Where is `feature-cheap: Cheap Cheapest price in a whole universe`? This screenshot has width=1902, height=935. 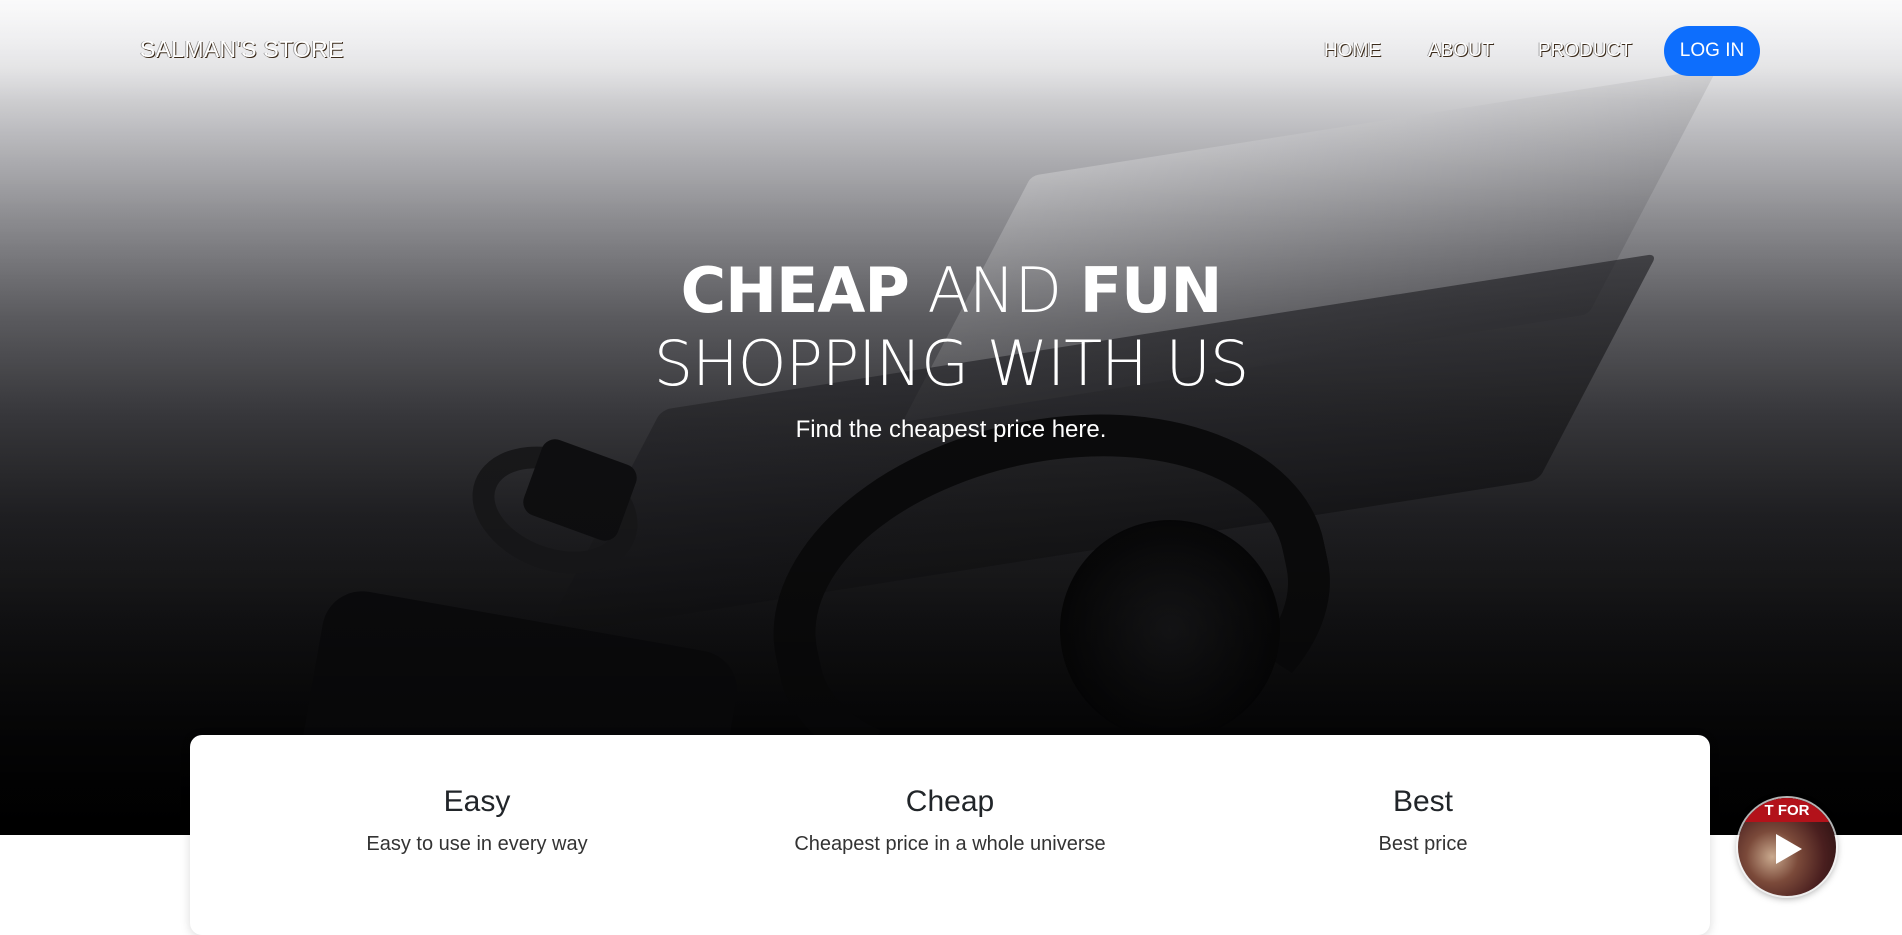 feature-cheap: Cheap Cheapest price in a whole universe is located at coordinates (950, 820).